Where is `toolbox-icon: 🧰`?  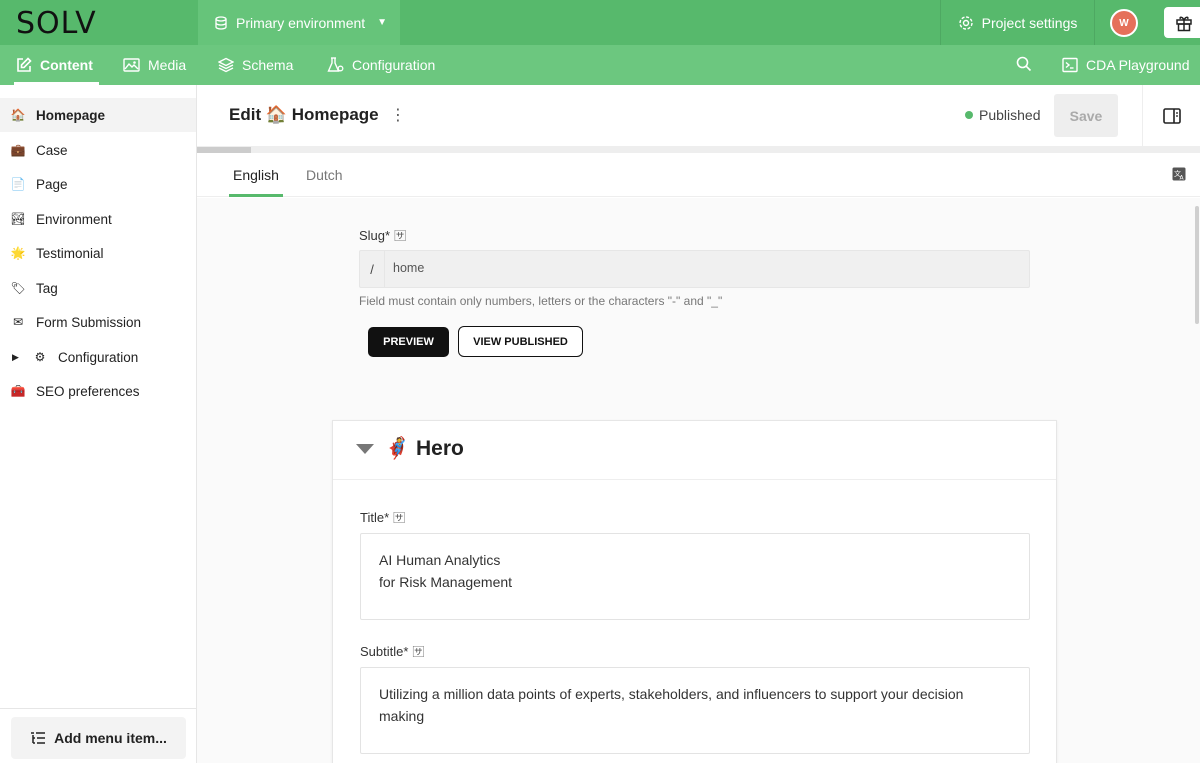
toolbox-icon: 🧰 is located at coordinates (18, 391).